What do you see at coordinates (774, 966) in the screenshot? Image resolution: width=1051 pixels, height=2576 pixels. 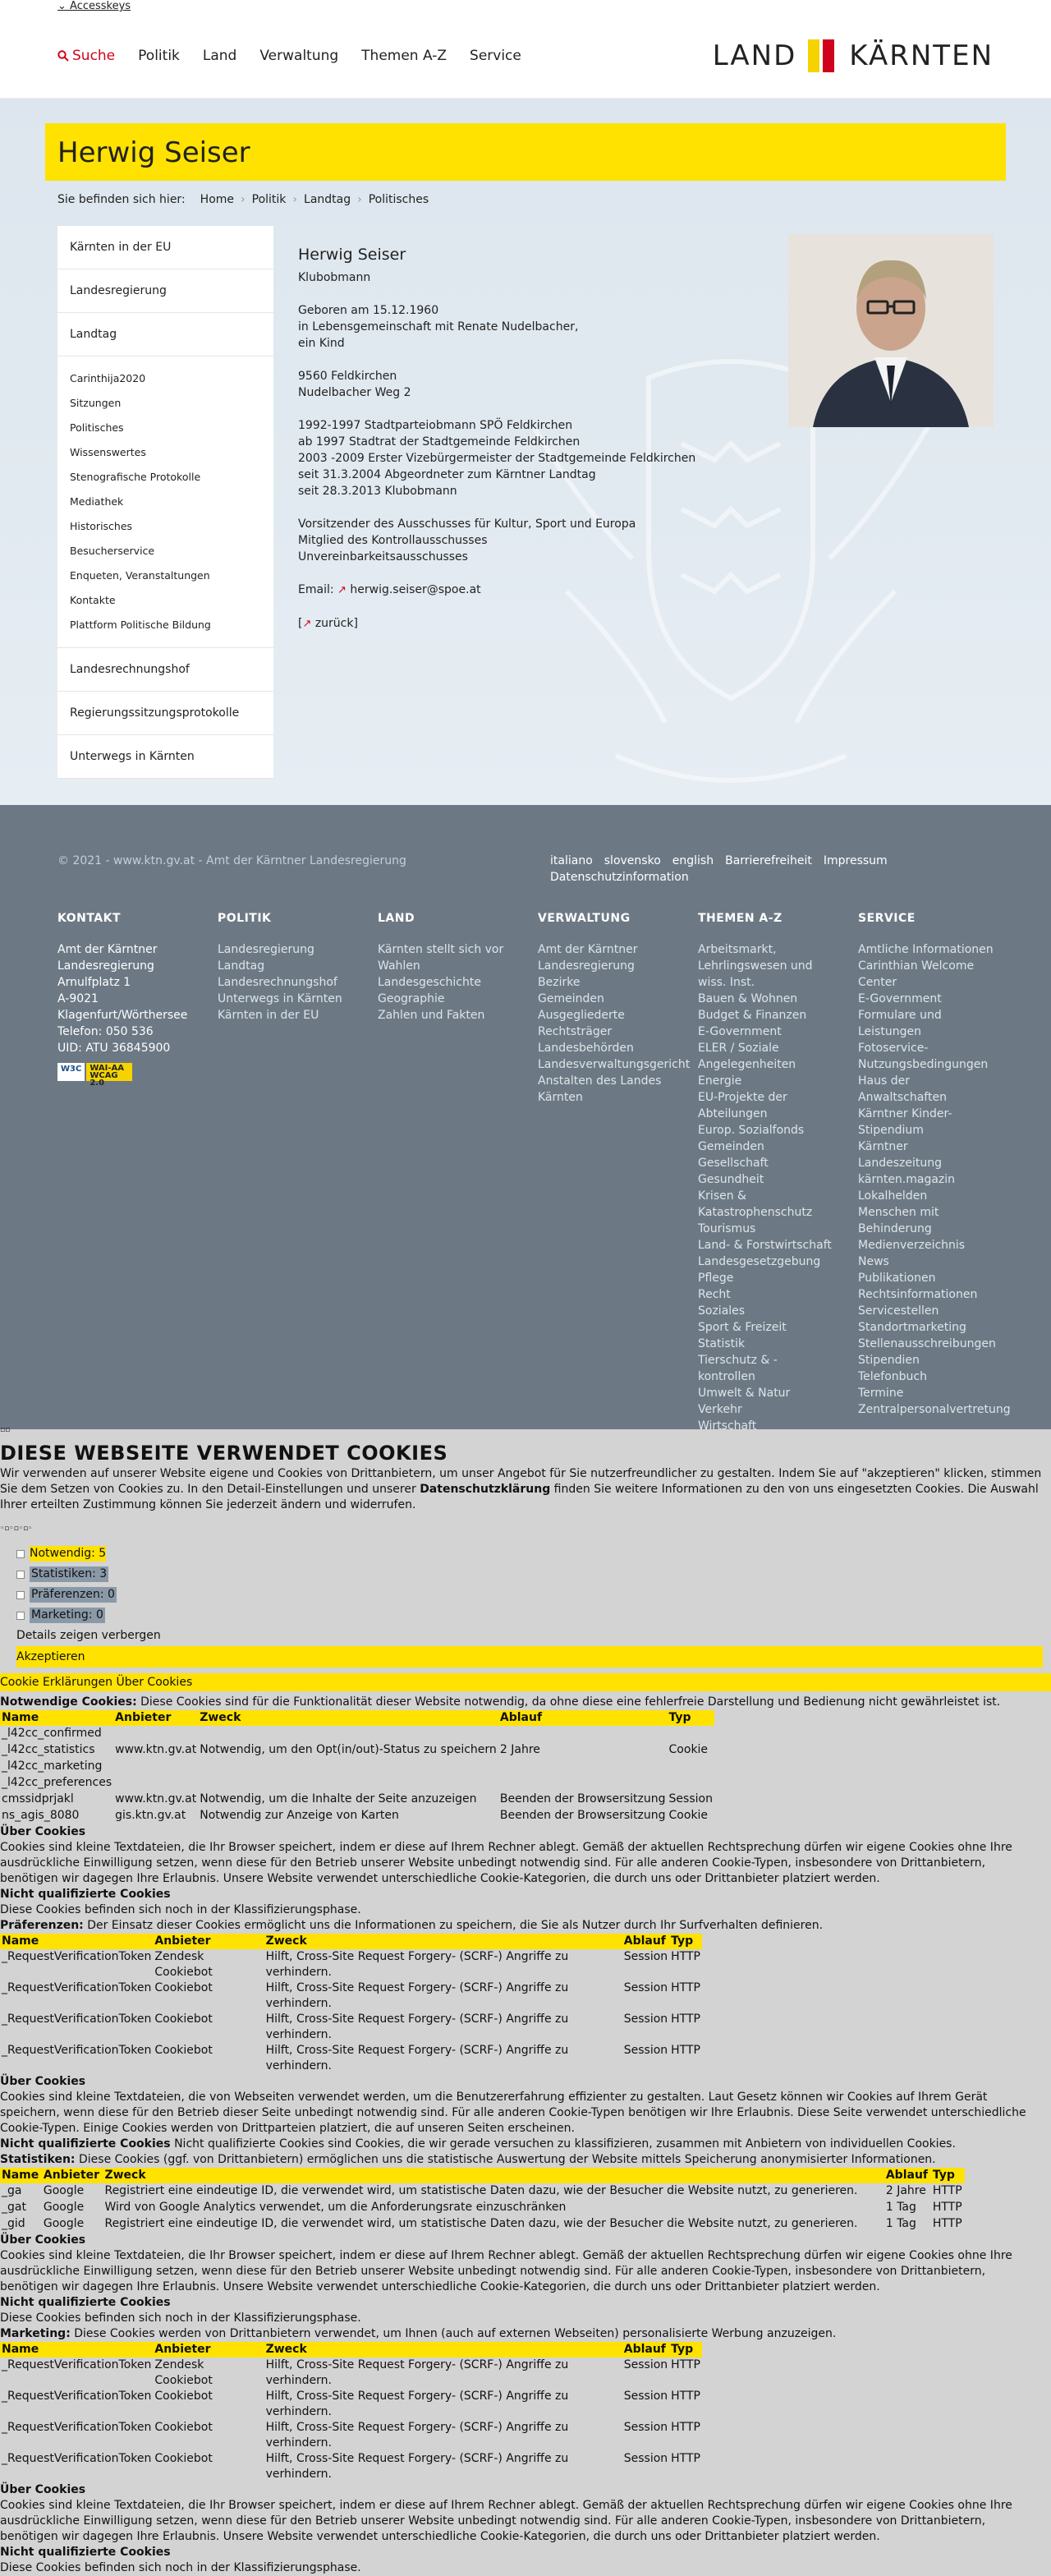 I see `footer-link: Lehrlingswesen und` at bounding box center [774, 966].